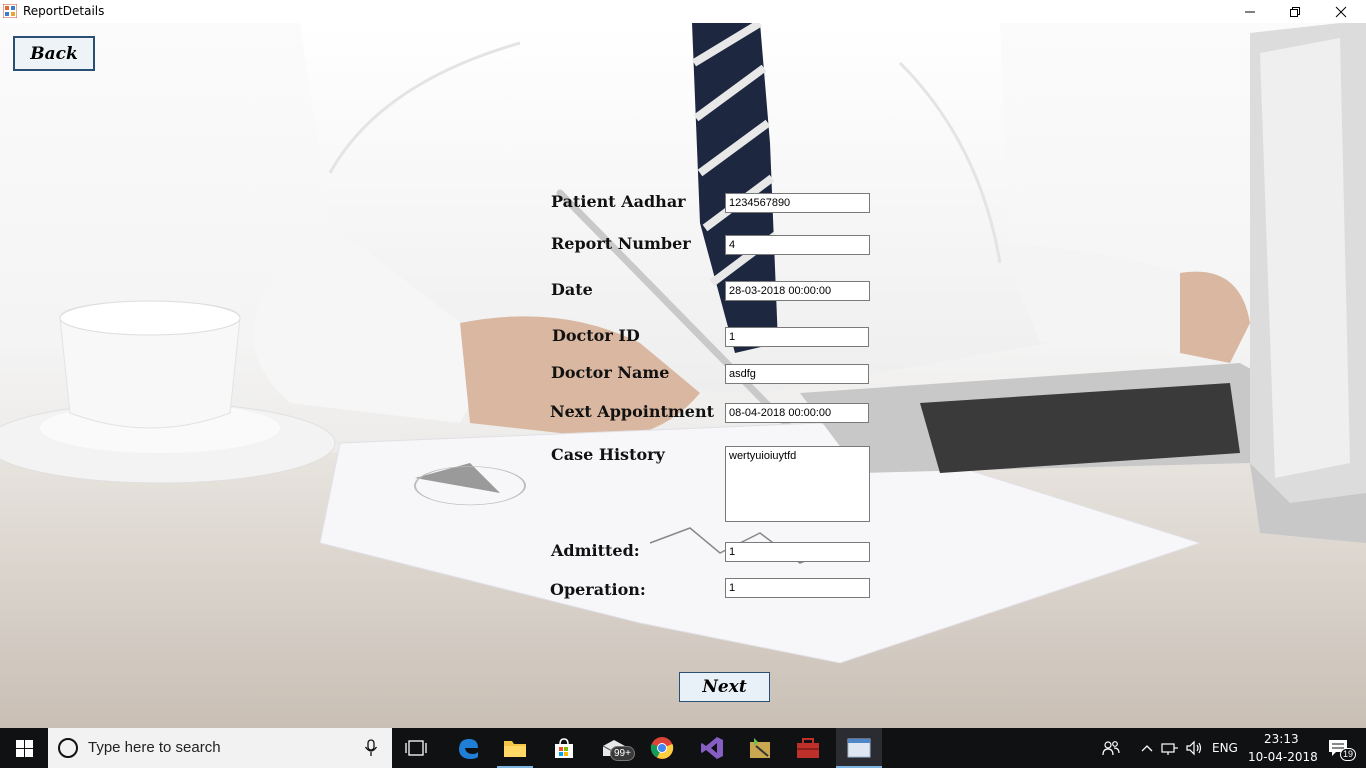 This screenshot has height=768, width=1366. I want to click on visual-studio-icon, so click(712, 748).